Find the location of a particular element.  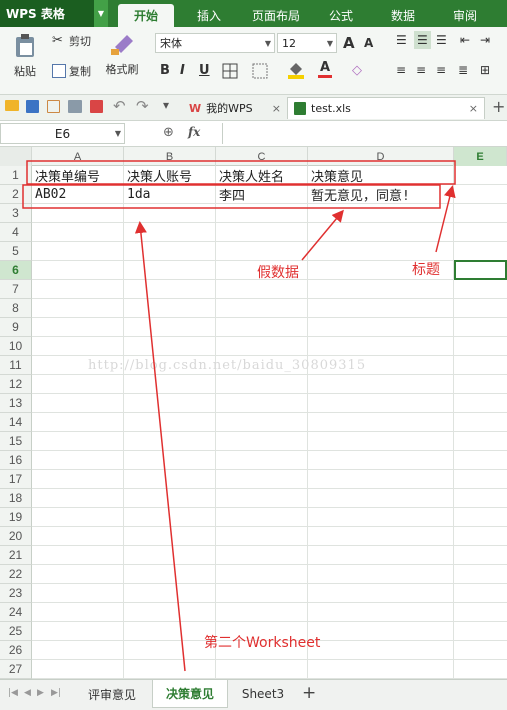

tab-formulas: 公式 is located at coordinates (341, 15).